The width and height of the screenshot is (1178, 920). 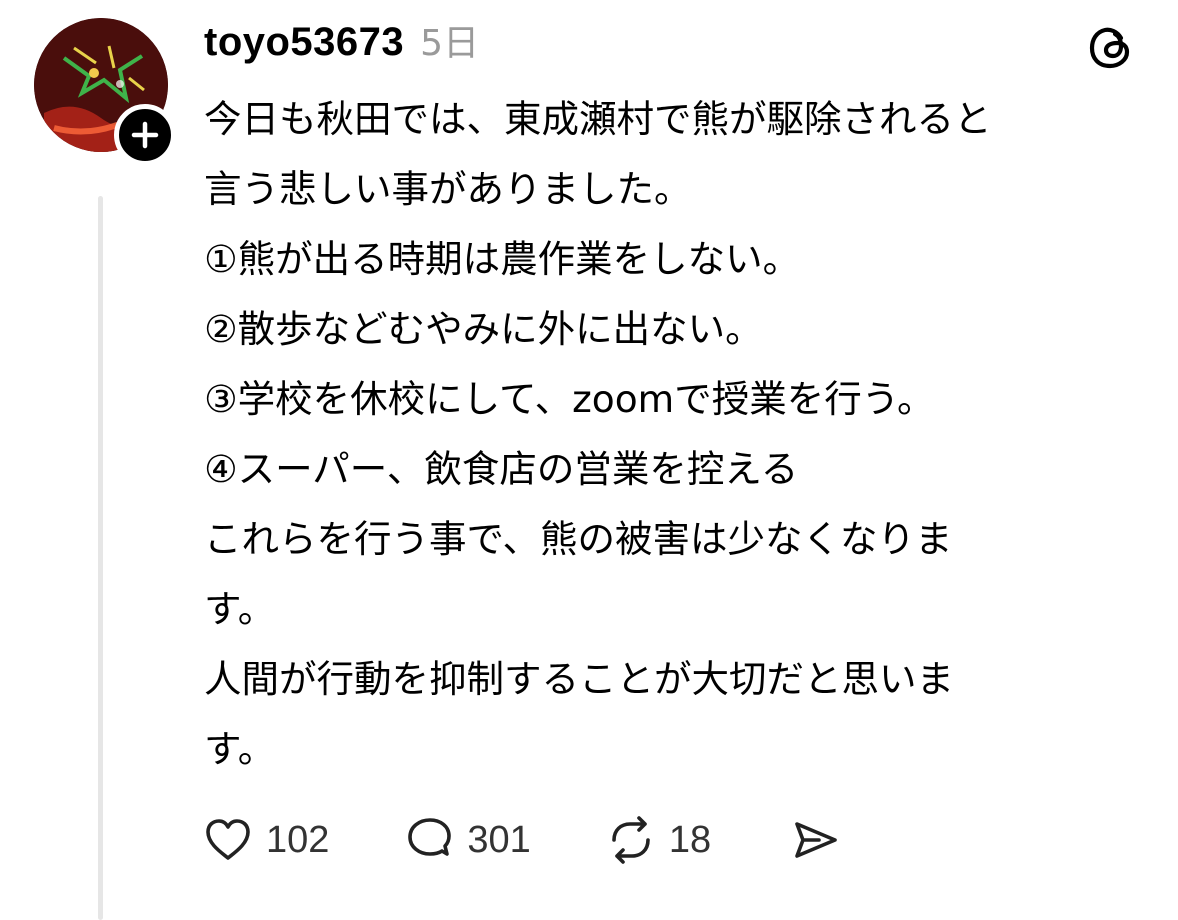 I want to click on username: toyo53673, so click(x=304, y=42).